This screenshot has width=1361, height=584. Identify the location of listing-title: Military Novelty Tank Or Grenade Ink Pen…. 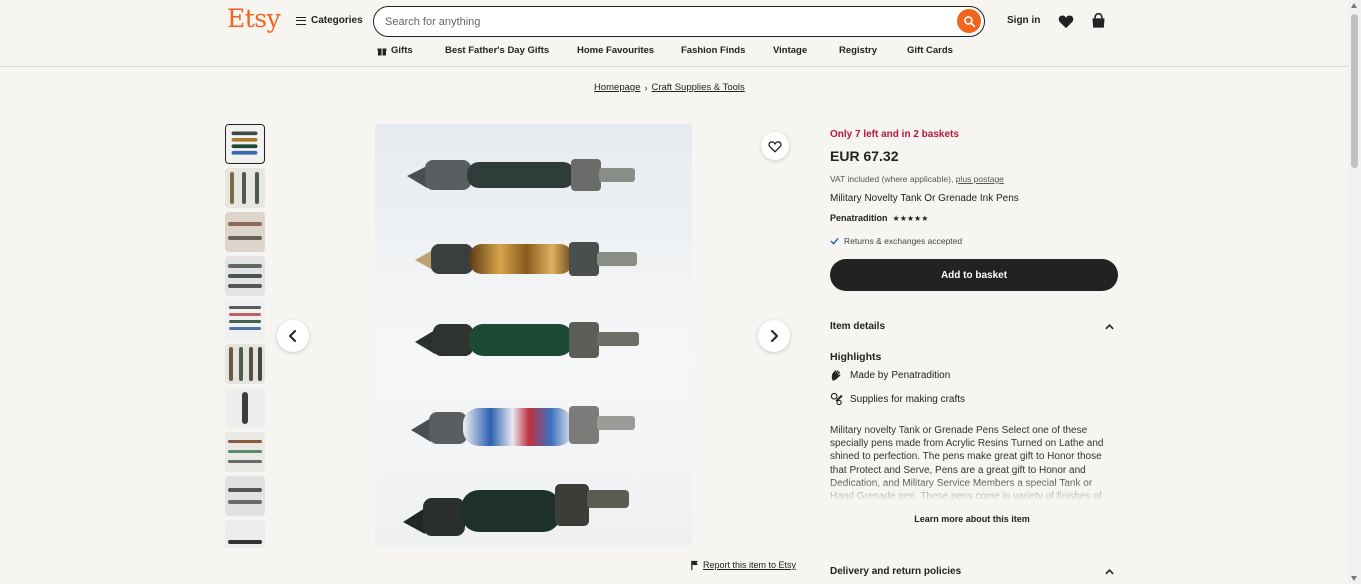
(924, 198).